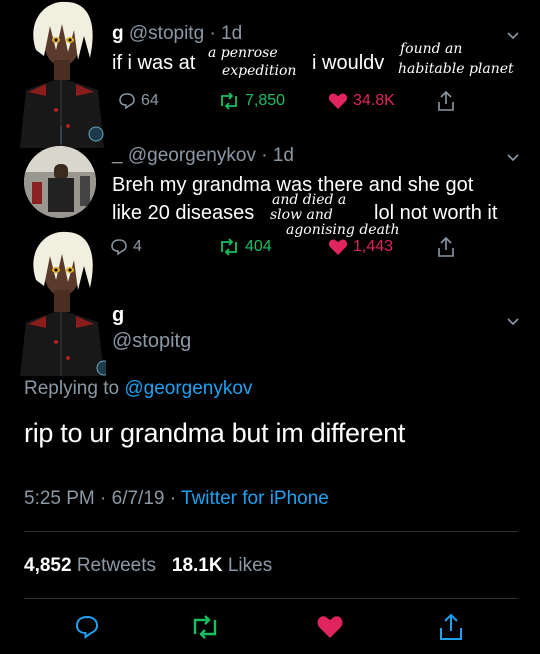  What do you see at coordinates (456, 69) in the screenshot?
I see `handwritten-note-2b: habitable planet` at bounding box center [456, 69].